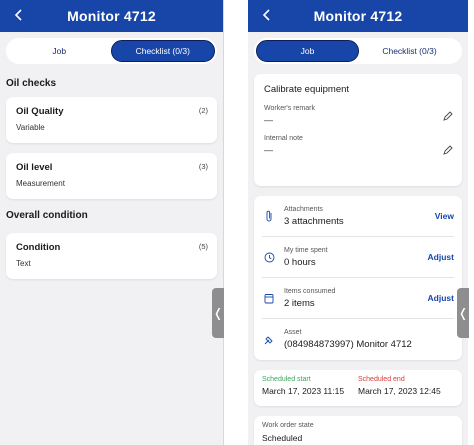 The image size is (474, 445). Describe the element at coordinates (288, 425) in the screenshot. I see `work-order-state-label: Work order state` at that location.